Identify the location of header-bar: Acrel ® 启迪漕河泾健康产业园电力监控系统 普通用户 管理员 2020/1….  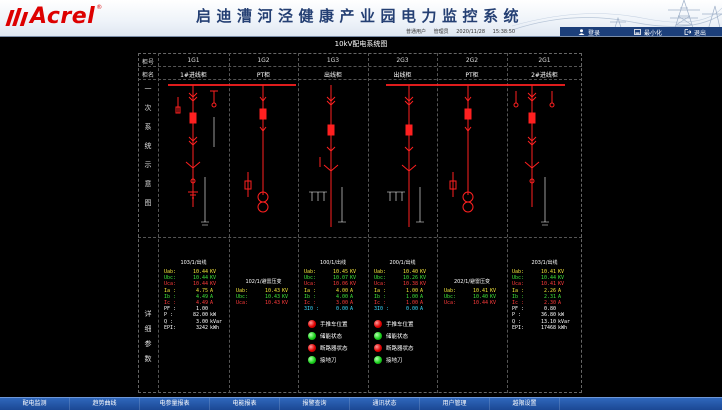
(361, 18).